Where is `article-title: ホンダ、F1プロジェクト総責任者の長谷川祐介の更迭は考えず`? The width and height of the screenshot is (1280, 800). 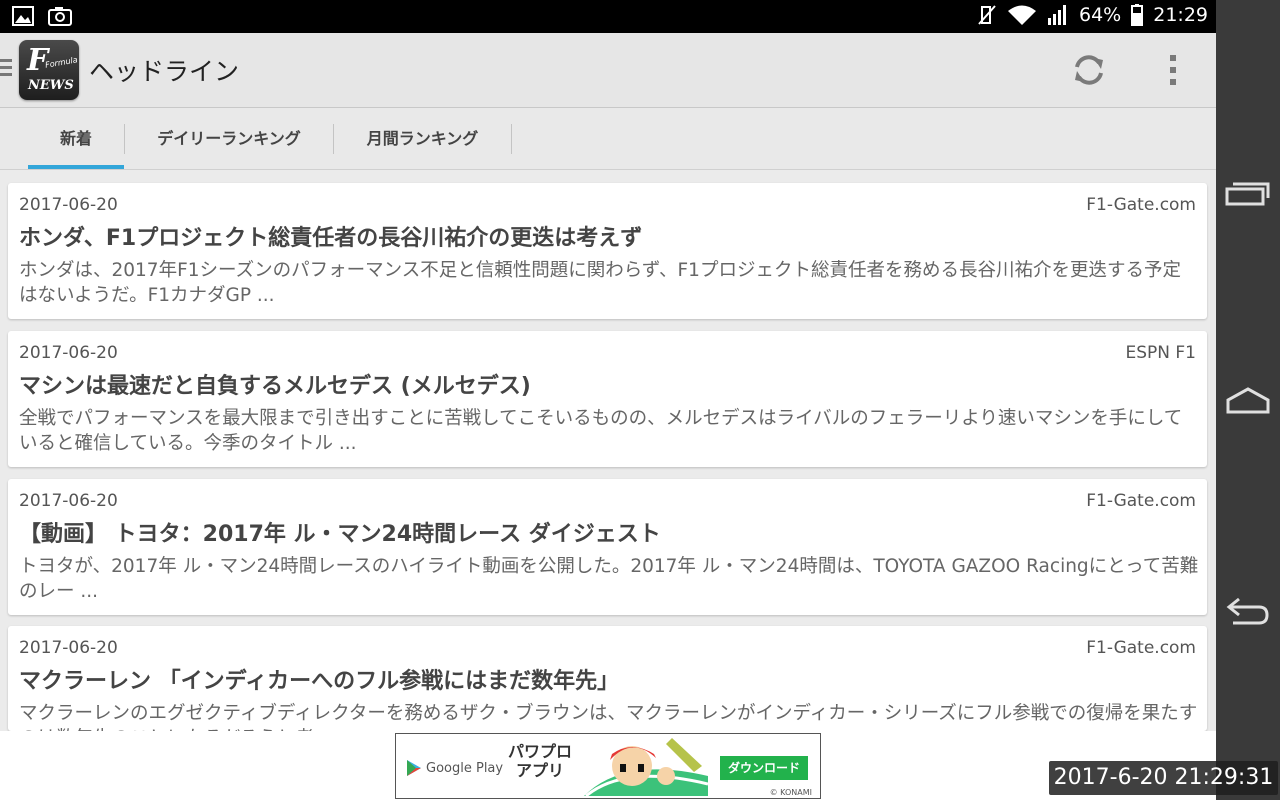 article-title: ホンダ、F1プロジェクト総責任者の長谷川祐介の更迭は考えず is located at coordinates (331, 238).